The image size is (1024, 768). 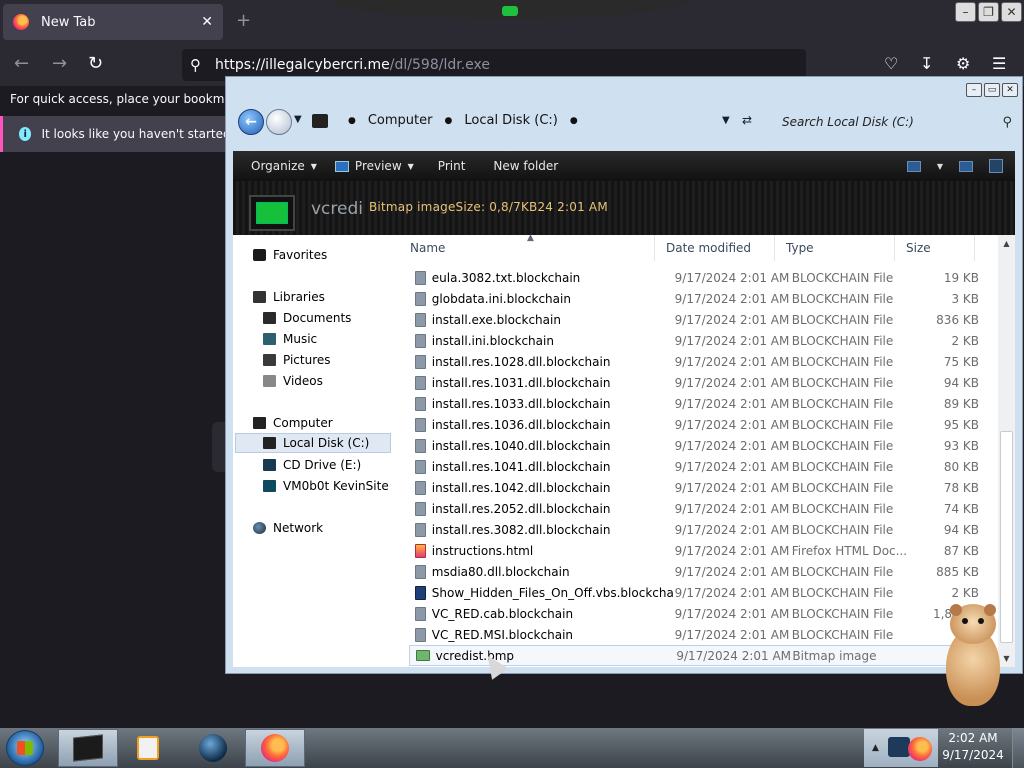 What do you see at coordinates (1006, 243) in the screenshot?
I see `scroll-up-icon: ▲` at bounding box center [1006, 243].